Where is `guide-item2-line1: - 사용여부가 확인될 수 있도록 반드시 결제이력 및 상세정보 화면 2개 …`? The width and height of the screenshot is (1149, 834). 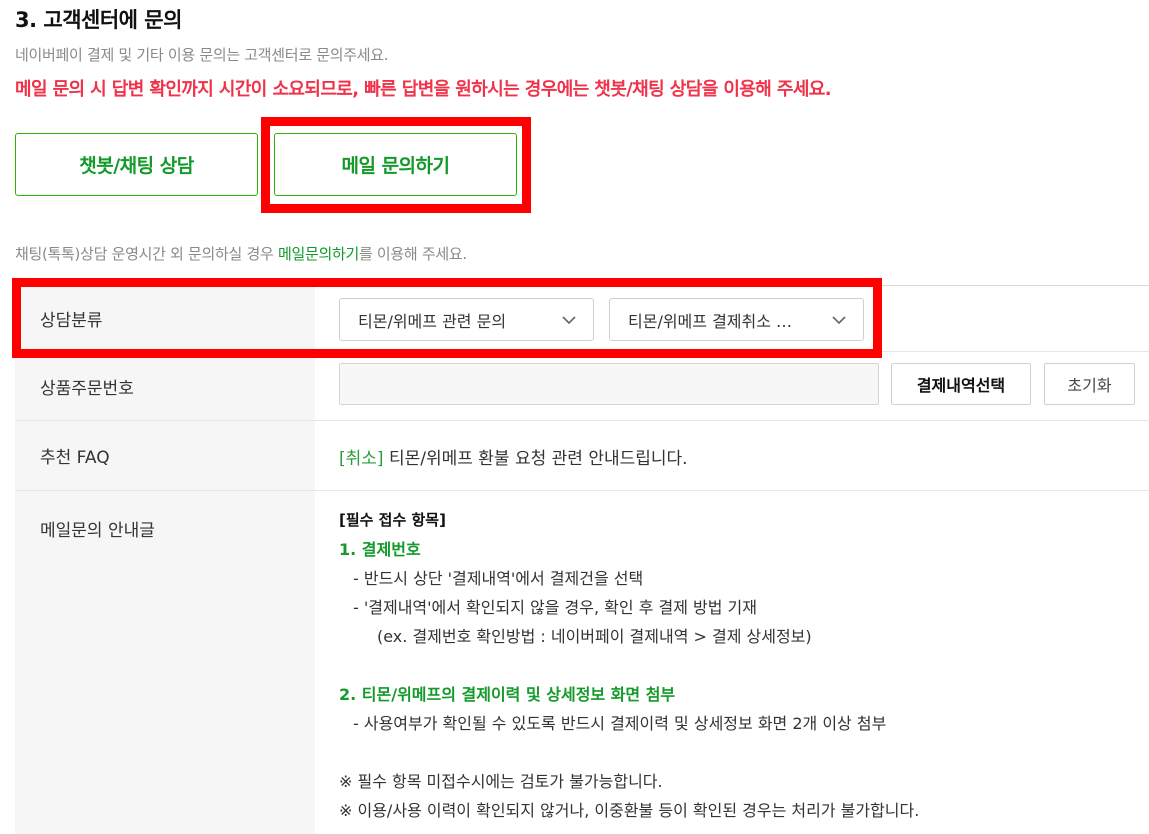 guide-item2-line1: - 사용여부가 확인될 수 있도록 반드시 결제이력 및 상세정보 화면 2개 … is located at coordinates (620, 723).